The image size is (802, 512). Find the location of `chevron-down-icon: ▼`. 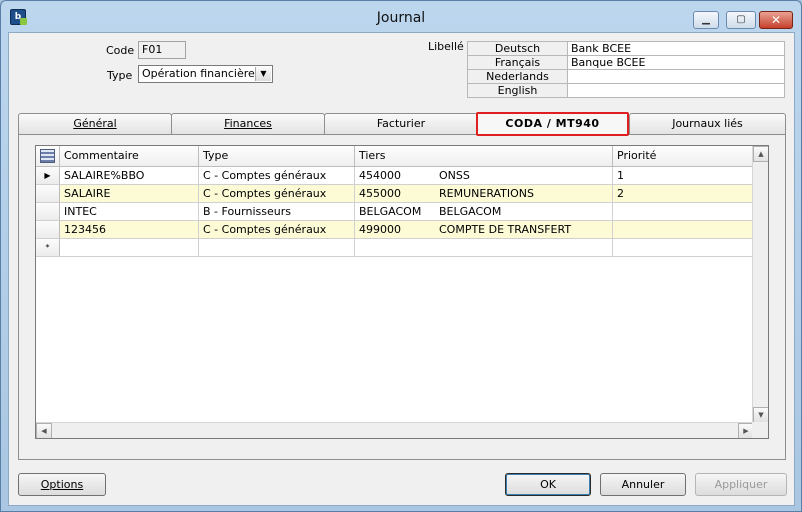

chevron-down-icon: ▼ is located at coordinates (263, 74).